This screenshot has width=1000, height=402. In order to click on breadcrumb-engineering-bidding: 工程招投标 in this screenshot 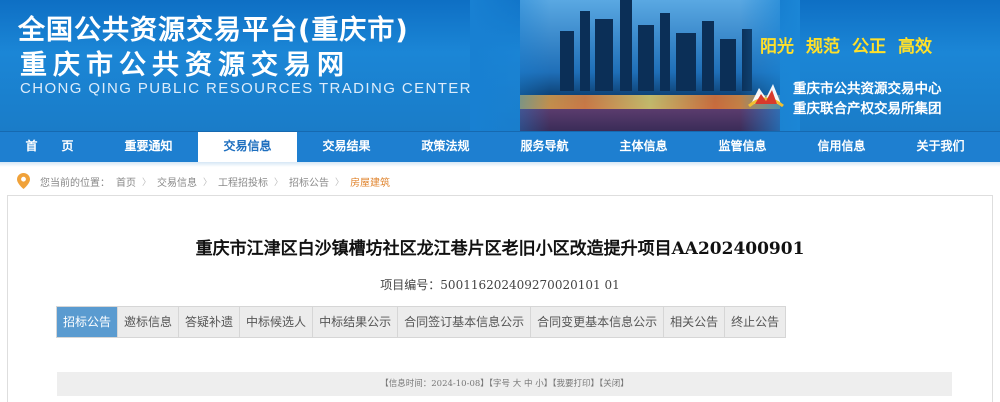, I will do `click(243, 181)`.